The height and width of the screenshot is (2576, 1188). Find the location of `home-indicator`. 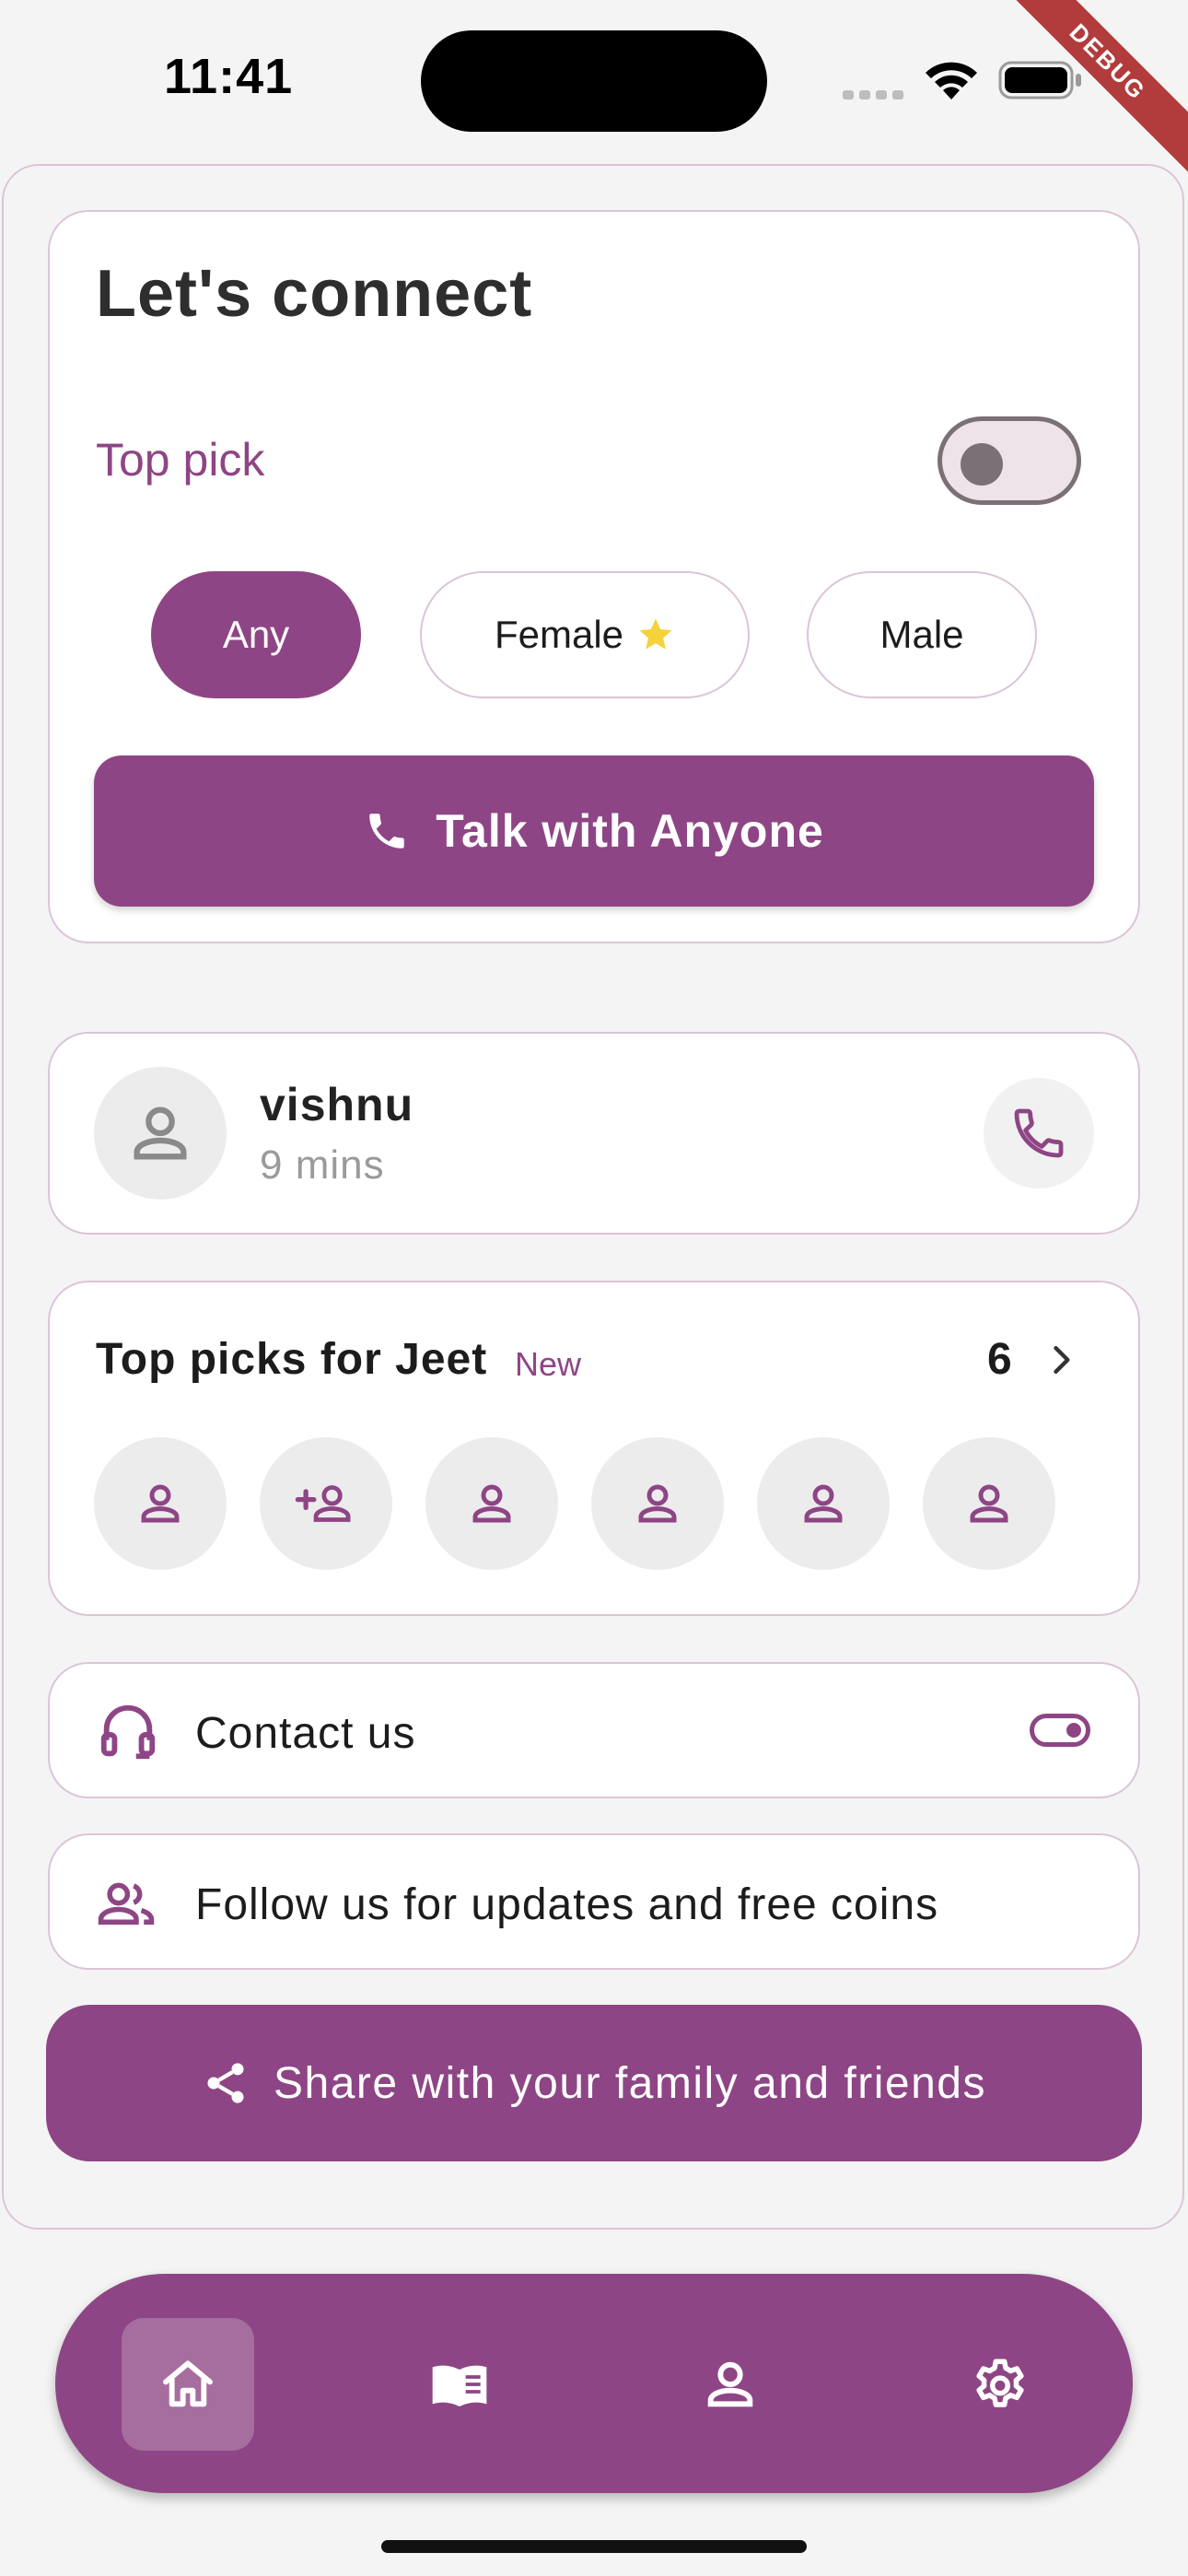

home-indicator is located at coordinates (594, 2546).